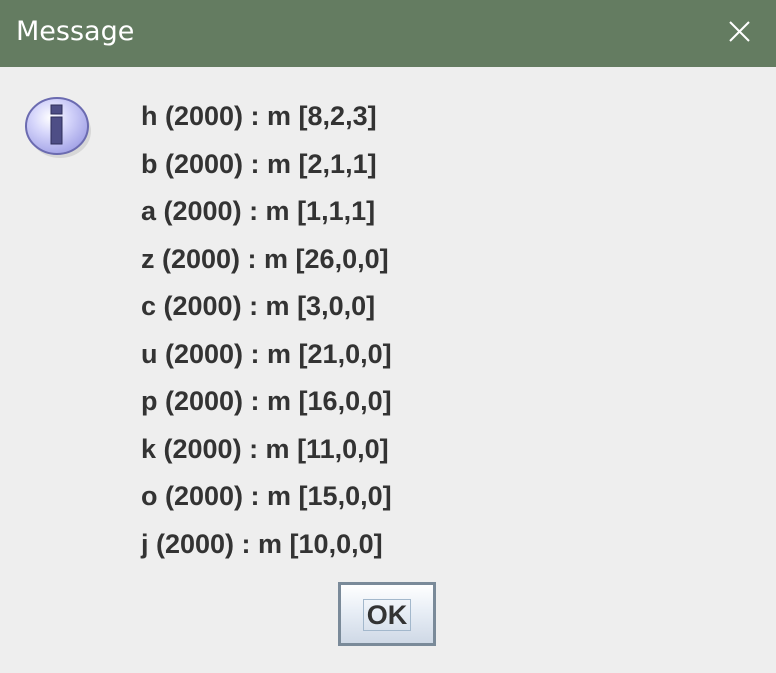  Describe the element at coordinates (259, 163) in the screenshot. I see `message-line: b (2000) : m [2,1,1]` at that location.